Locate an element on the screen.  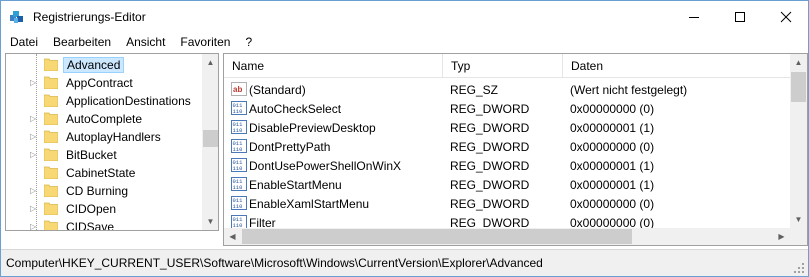
close-button is located at coordinates (786, 16).